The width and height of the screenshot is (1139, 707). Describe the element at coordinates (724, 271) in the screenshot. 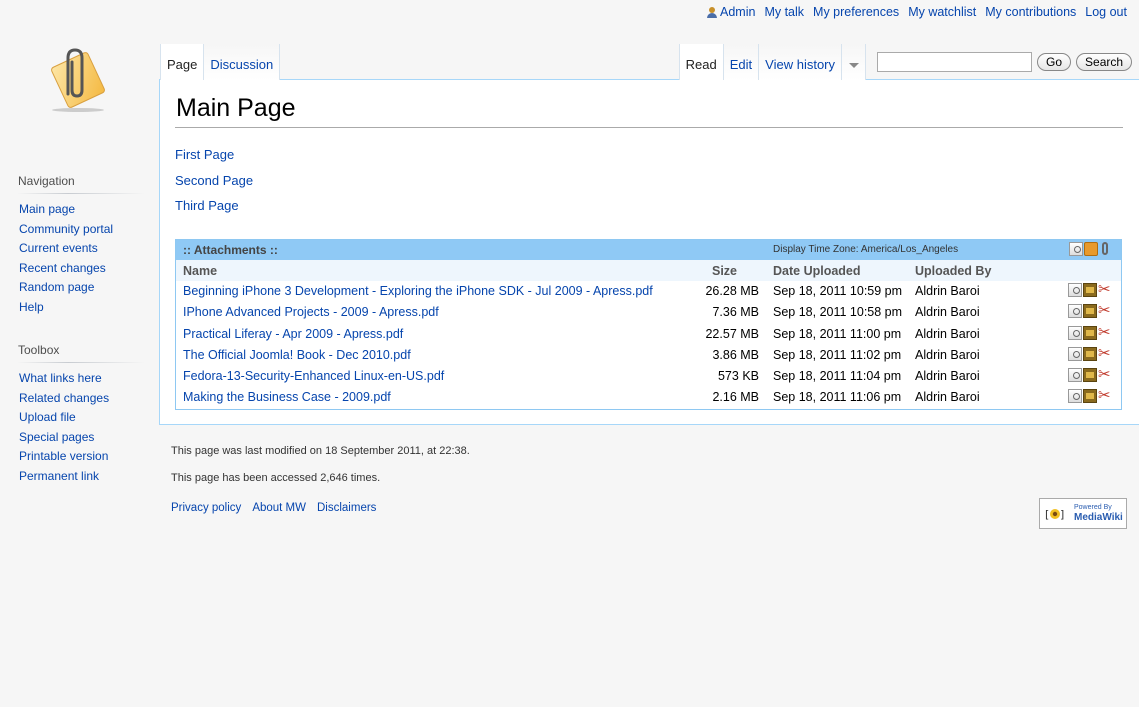

I see `col-size: Size` at that location.